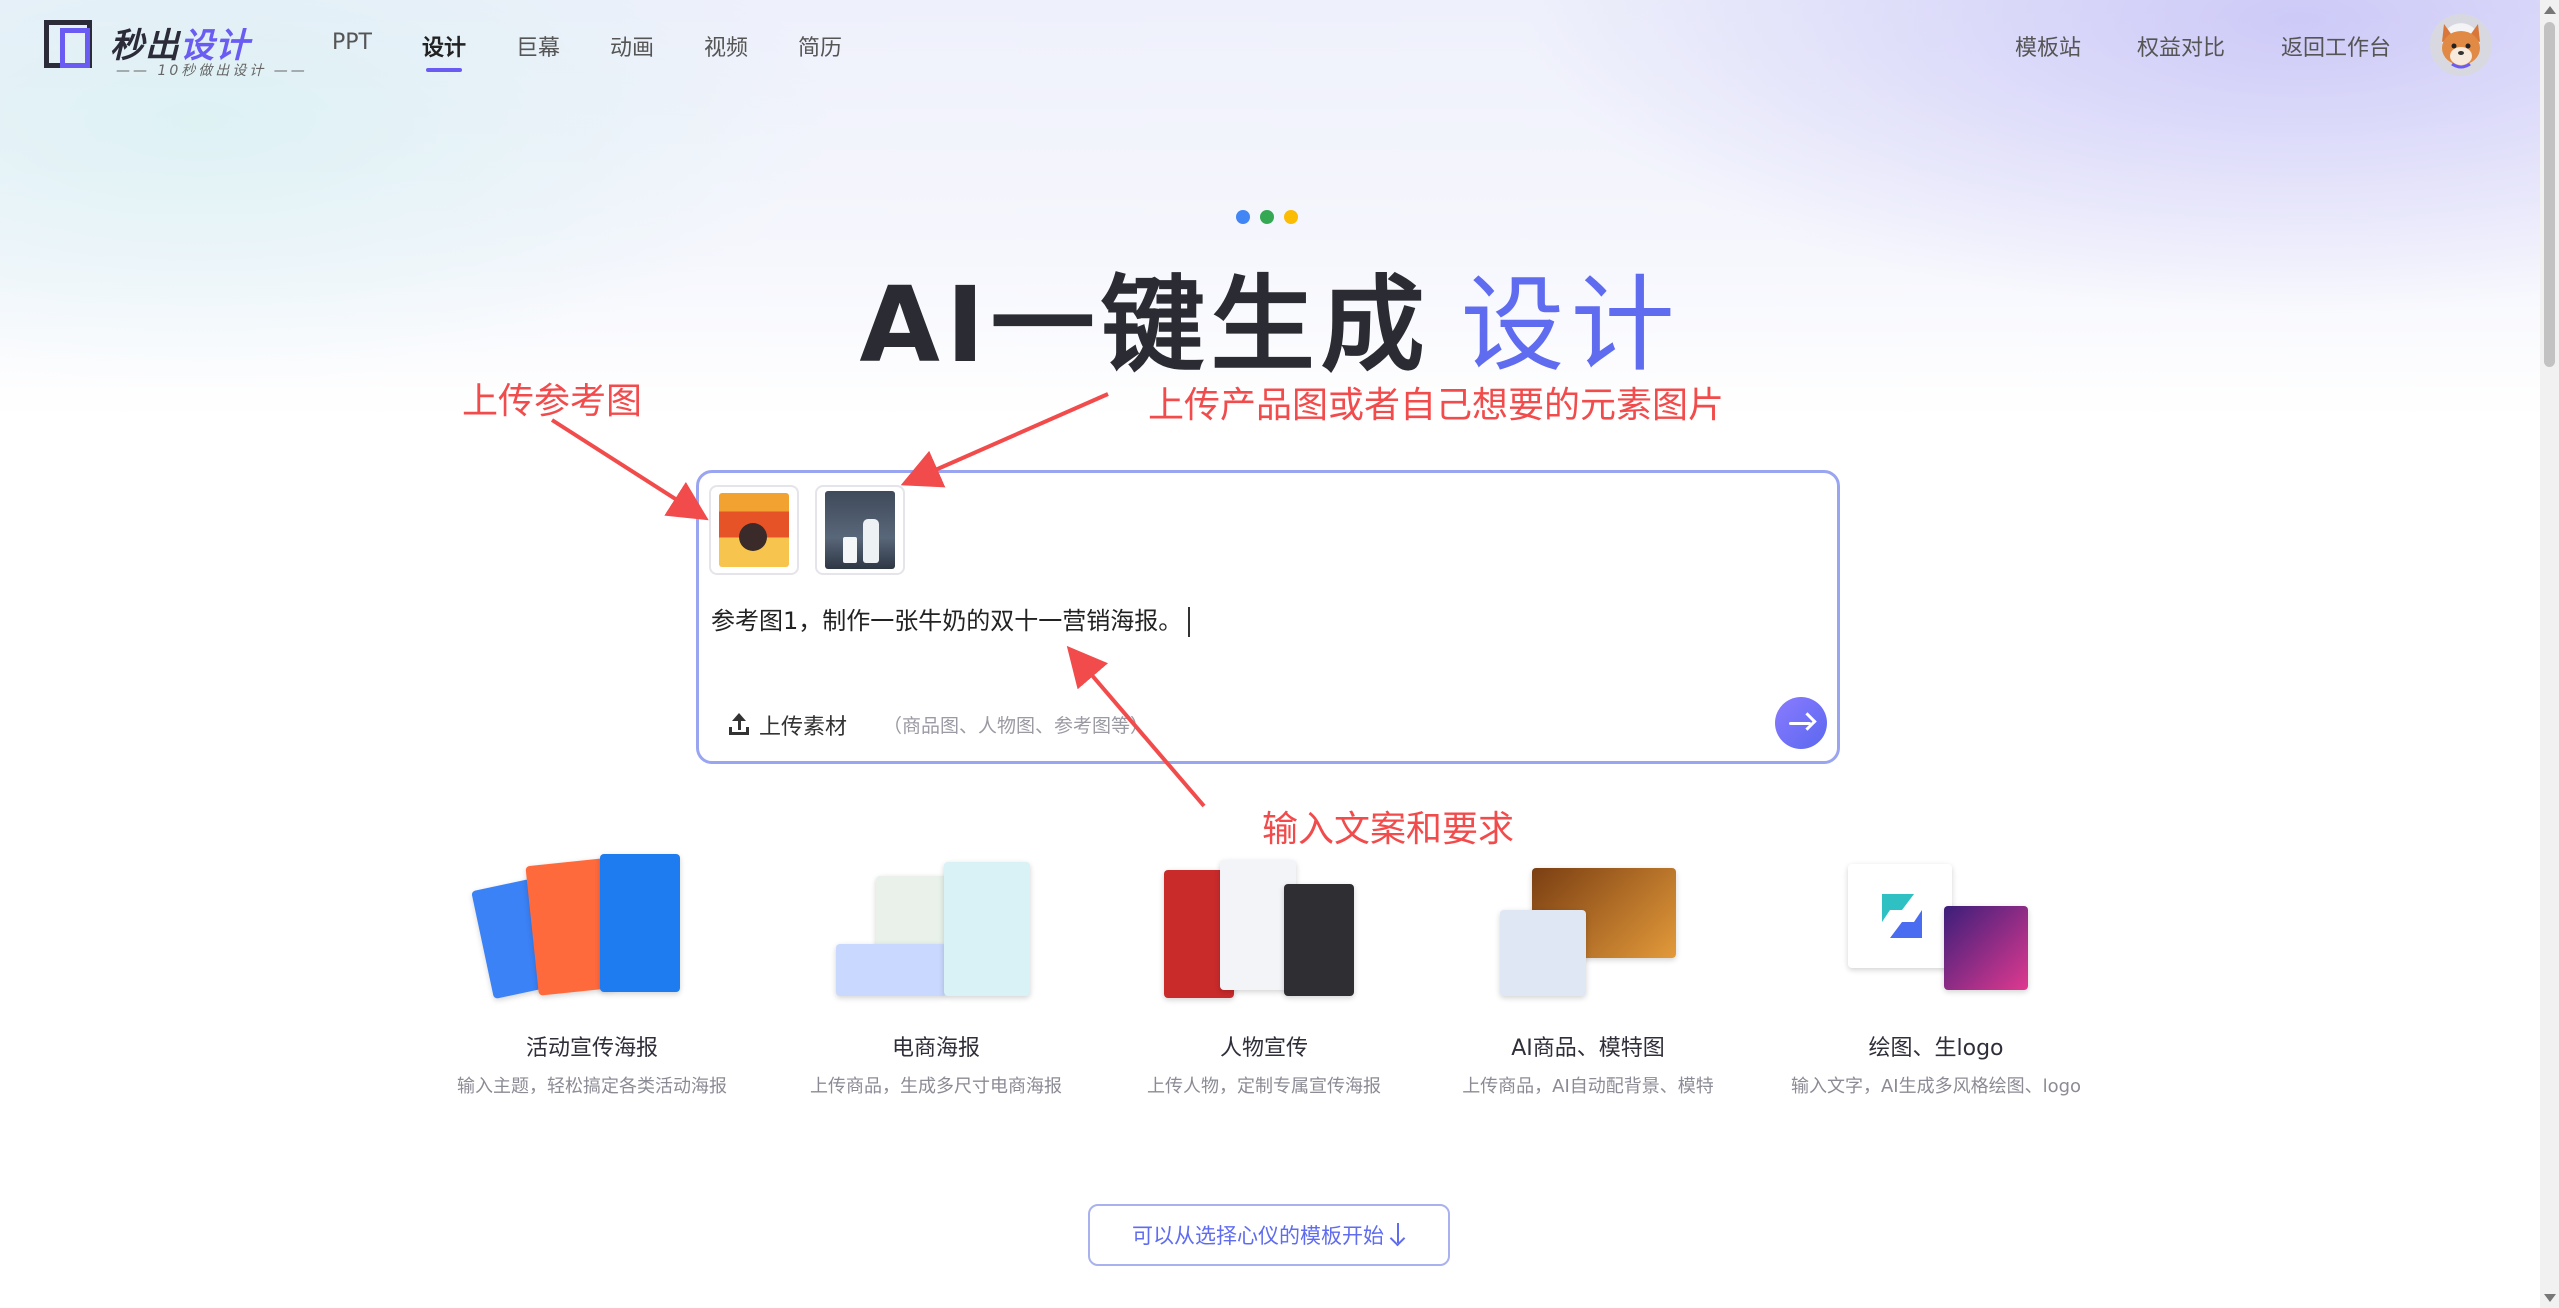 Image resolution: width=2559 pixels, height=1308 pixels. I want to click on person-card-dark, so click(1319, 940).